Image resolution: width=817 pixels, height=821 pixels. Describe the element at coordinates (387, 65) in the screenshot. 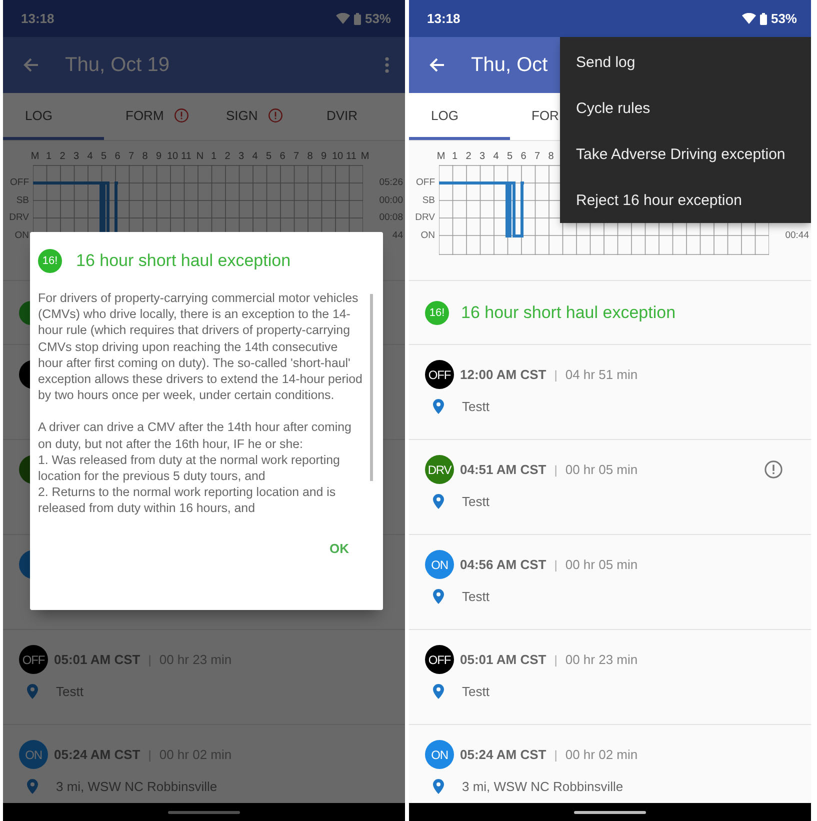

I see `more-options-icon` at that location.